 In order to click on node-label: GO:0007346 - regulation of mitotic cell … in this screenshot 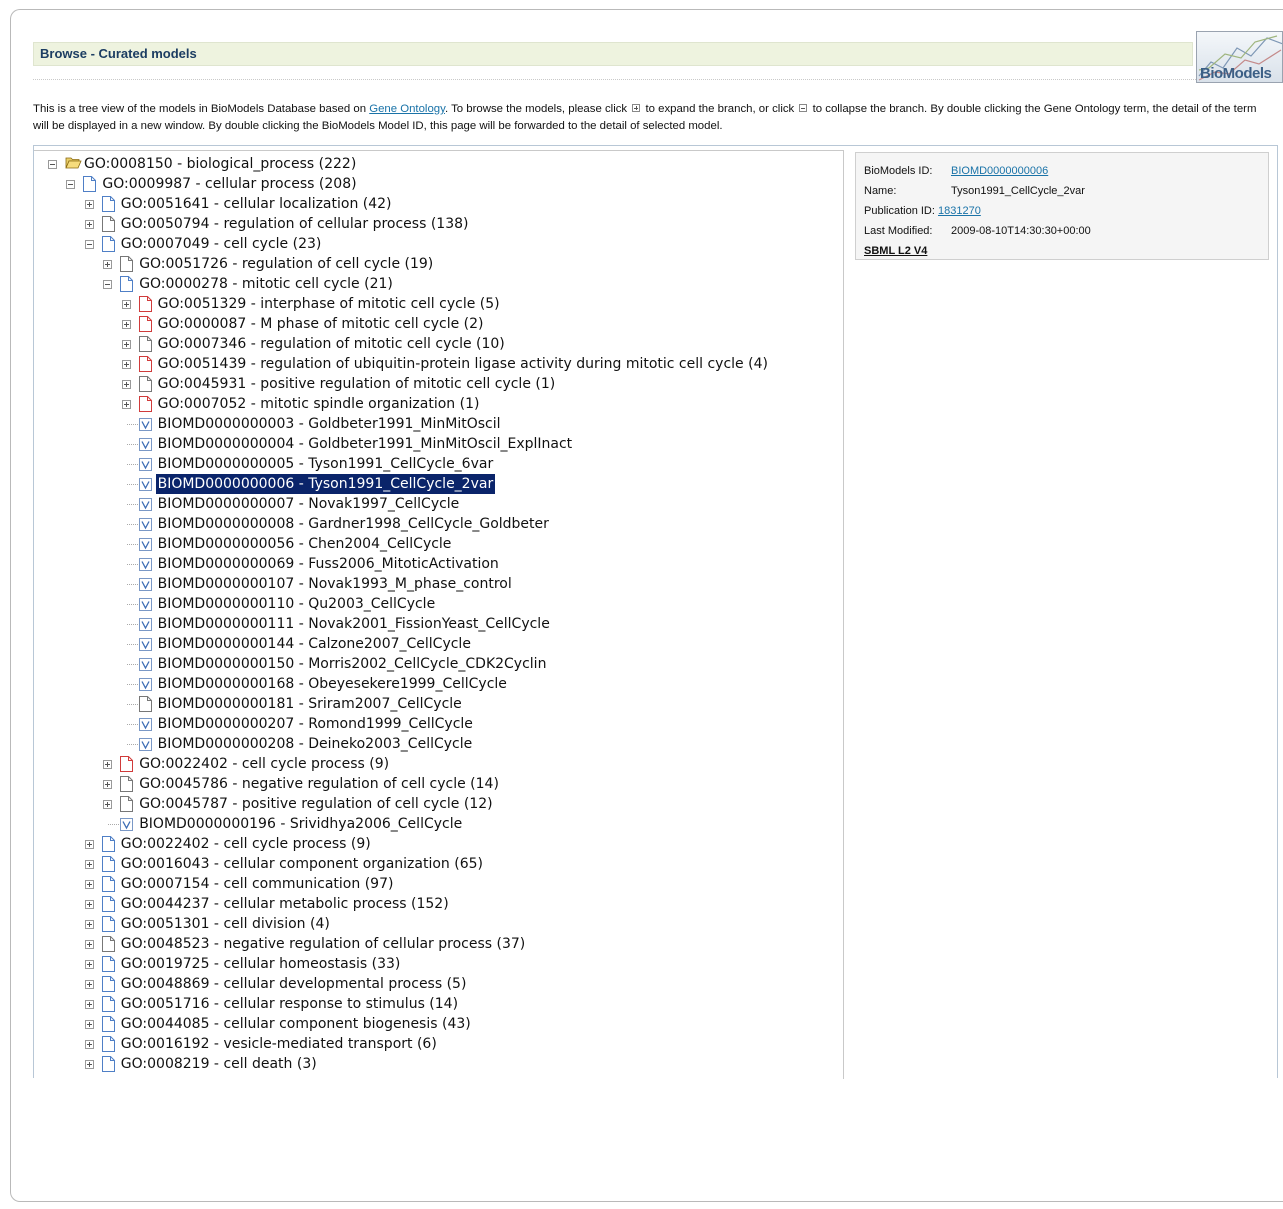, I will do `click(331, 344)`.